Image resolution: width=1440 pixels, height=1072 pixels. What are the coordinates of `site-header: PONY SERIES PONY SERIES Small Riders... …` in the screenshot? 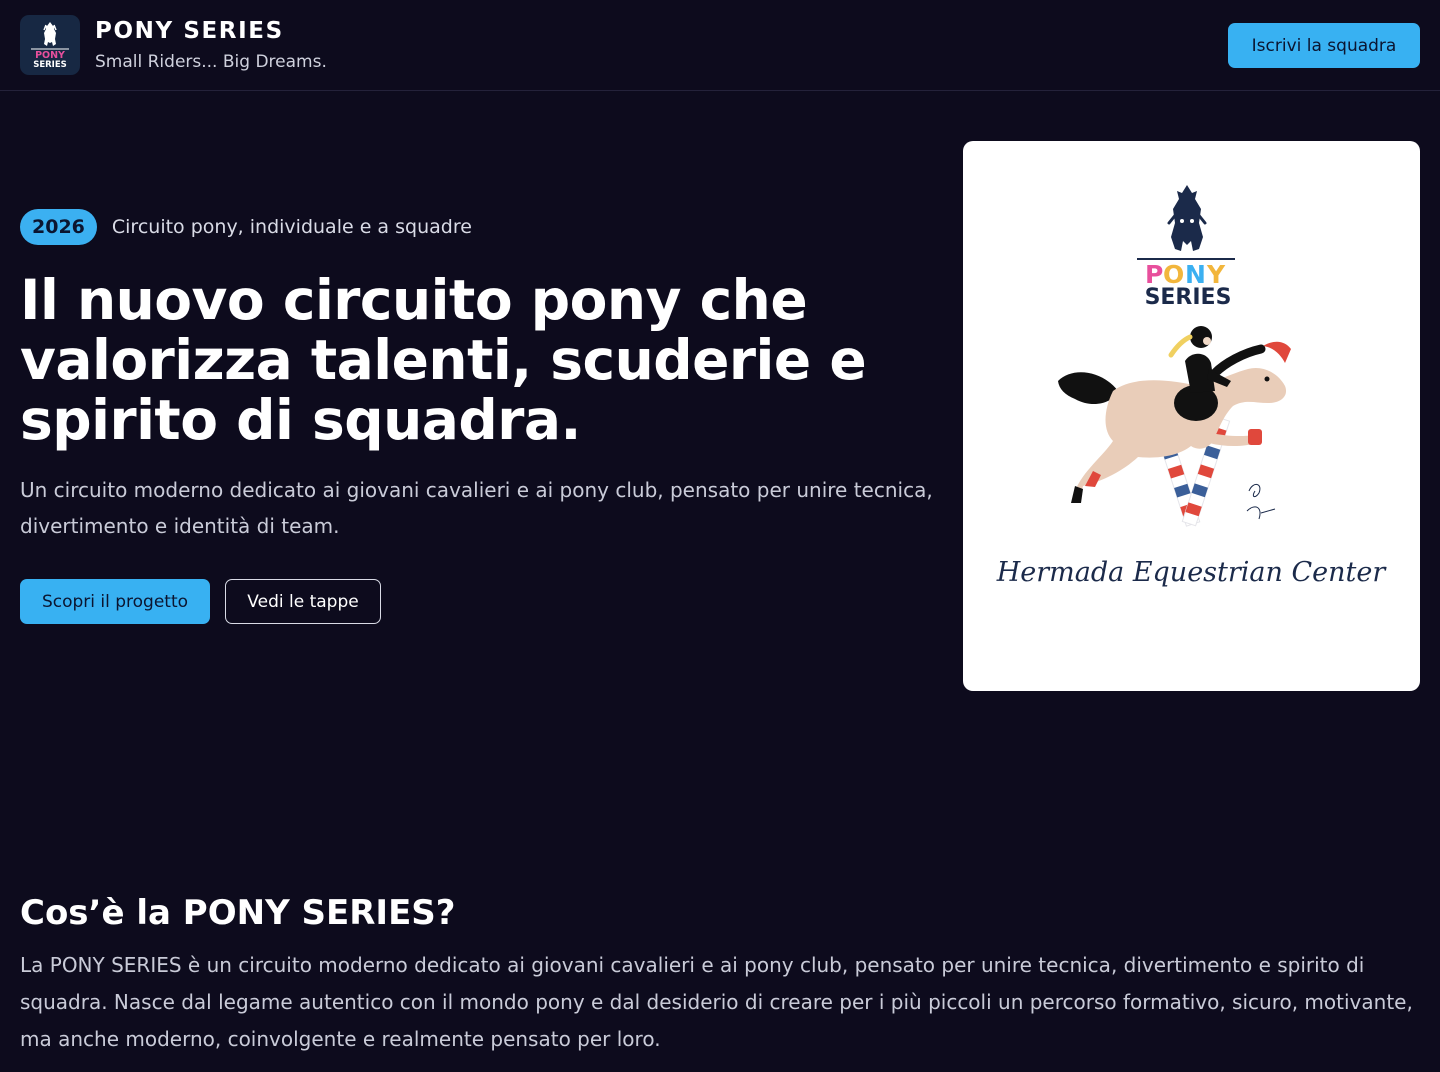 It's located at (720, 45).